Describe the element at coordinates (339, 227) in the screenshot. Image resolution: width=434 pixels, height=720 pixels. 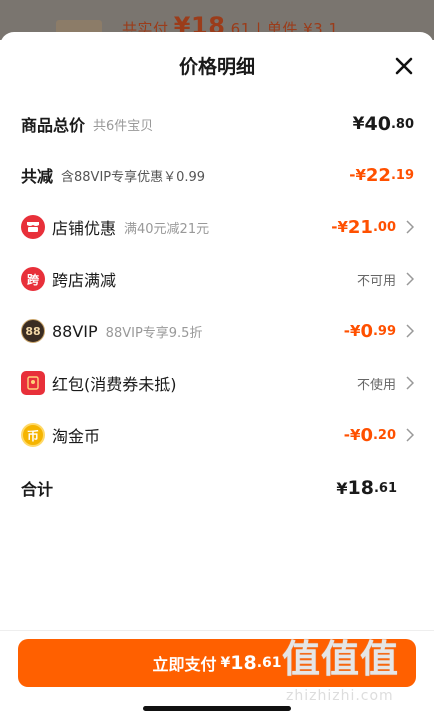
I see `store-prefix: -¥` at that location.